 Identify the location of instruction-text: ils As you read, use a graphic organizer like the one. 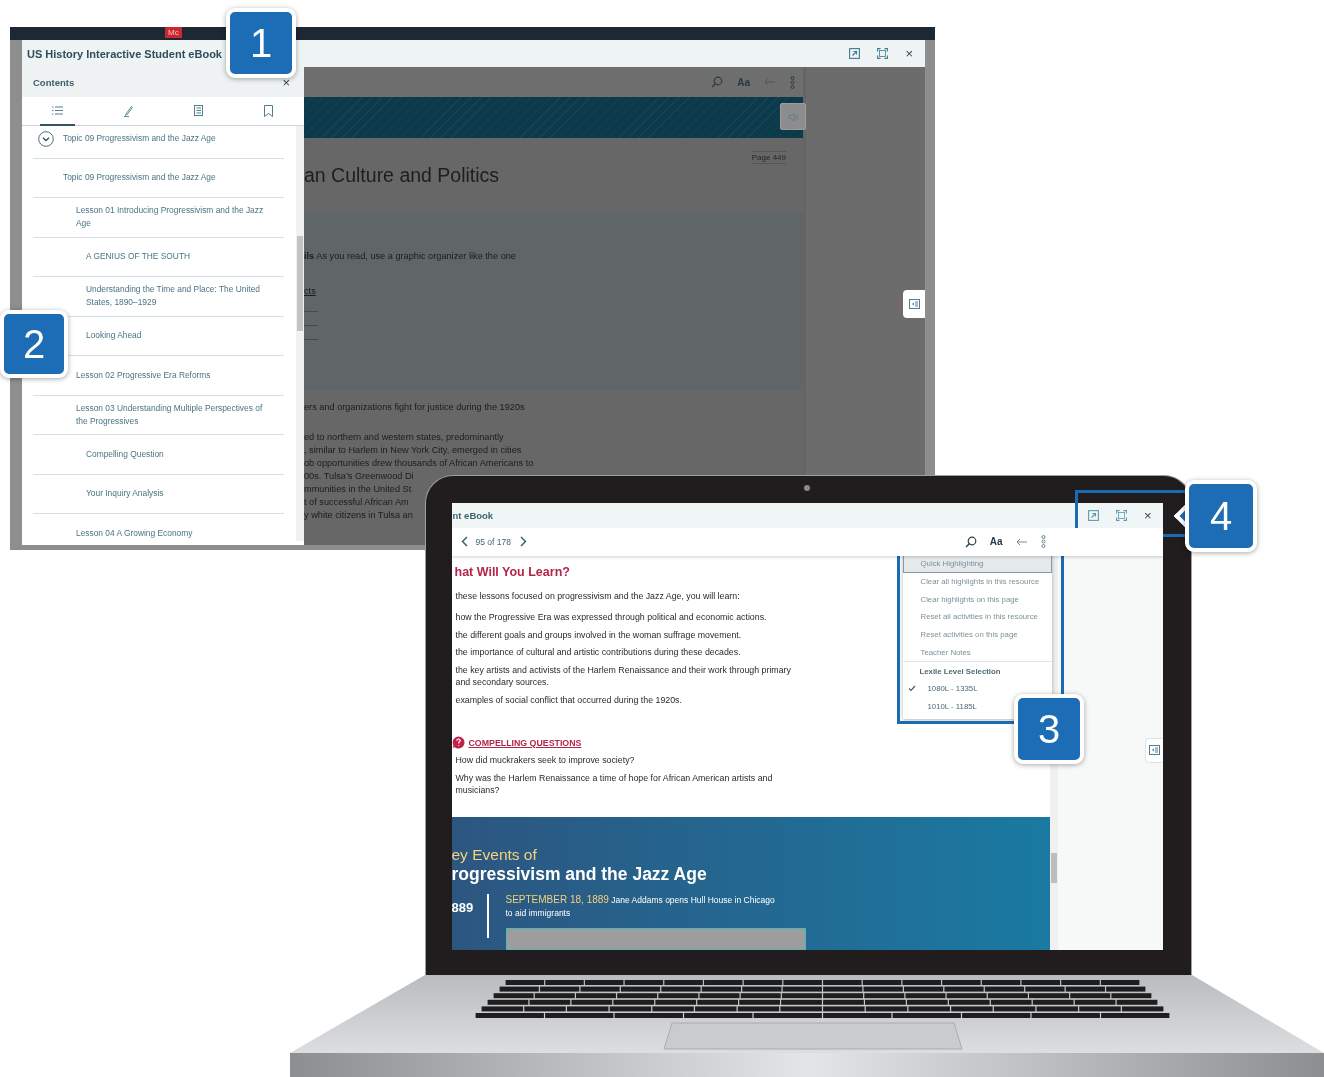
(410, 256).